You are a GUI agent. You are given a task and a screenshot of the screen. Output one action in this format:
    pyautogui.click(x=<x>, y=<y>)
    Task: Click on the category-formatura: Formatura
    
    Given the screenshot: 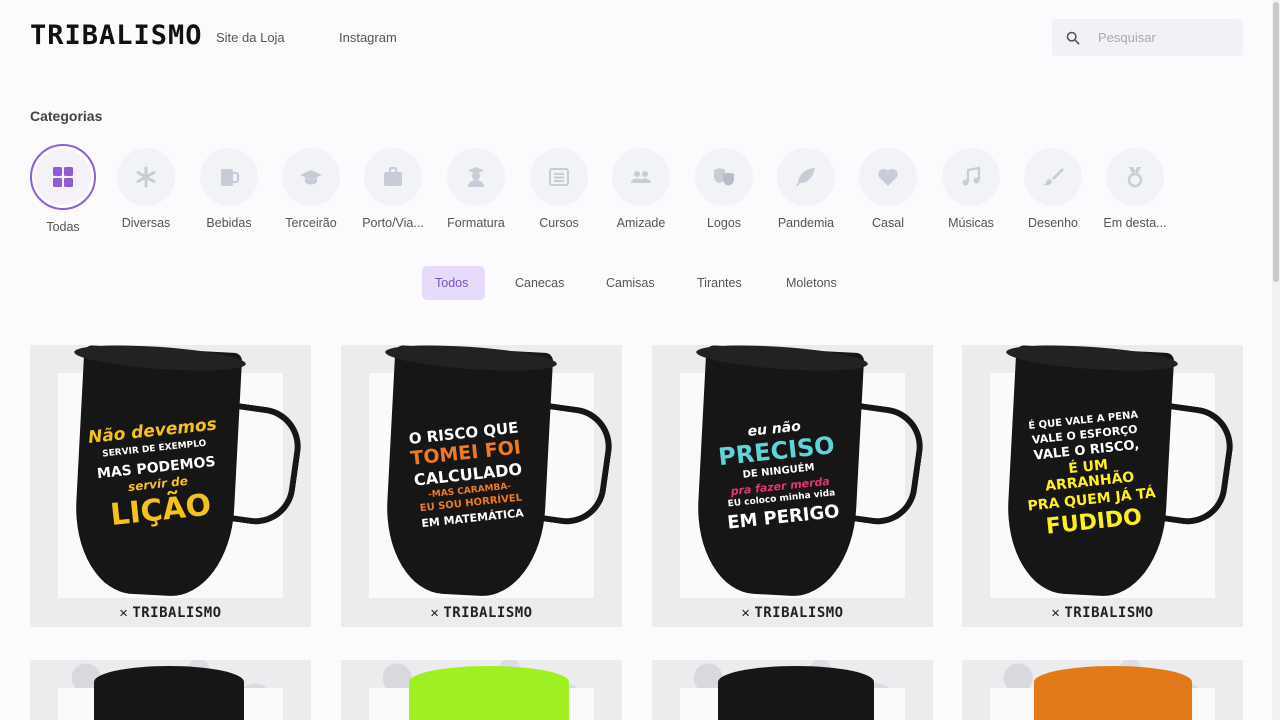 What is the action you would take?
    pyautogui.click(x=476, y=187)
    